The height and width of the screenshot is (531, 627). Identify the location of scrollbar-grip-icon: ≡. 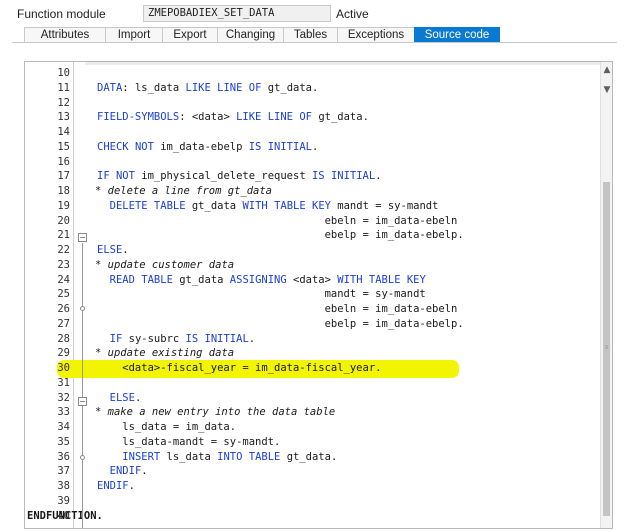
(606, 348).